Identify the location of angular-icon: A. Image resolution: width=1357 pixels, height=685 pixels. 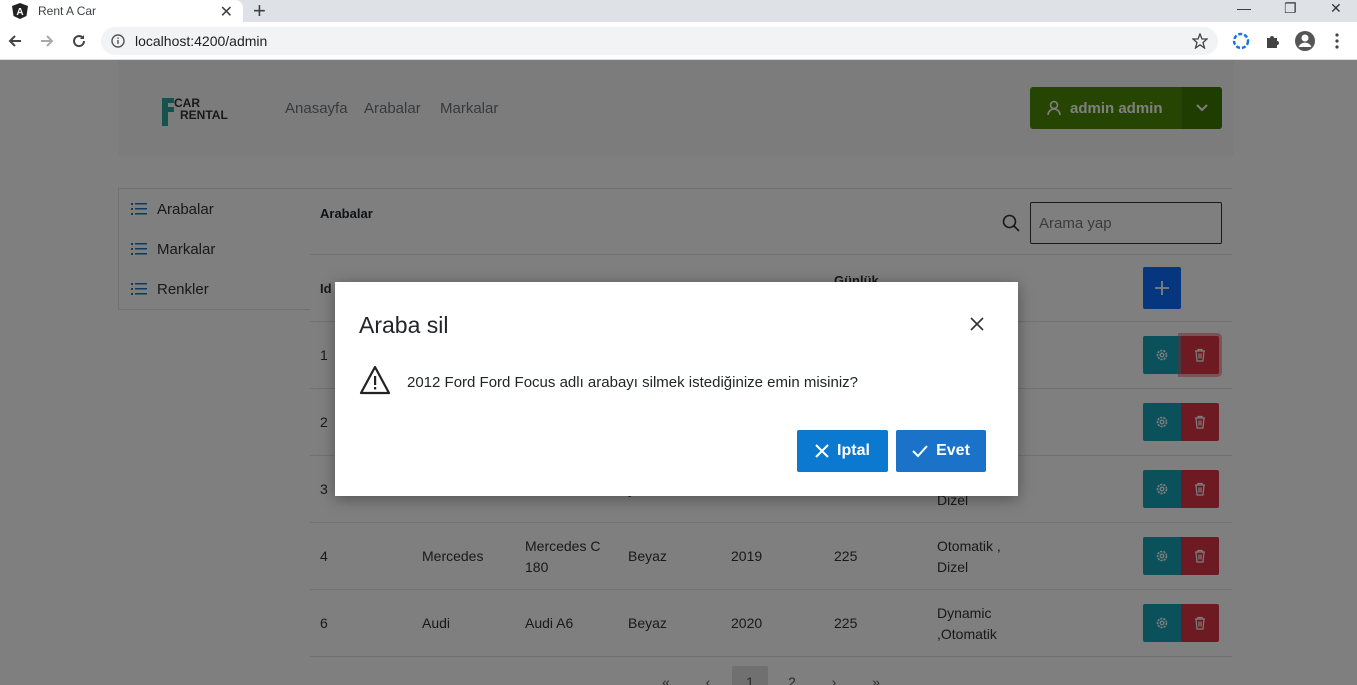
(20, 11).